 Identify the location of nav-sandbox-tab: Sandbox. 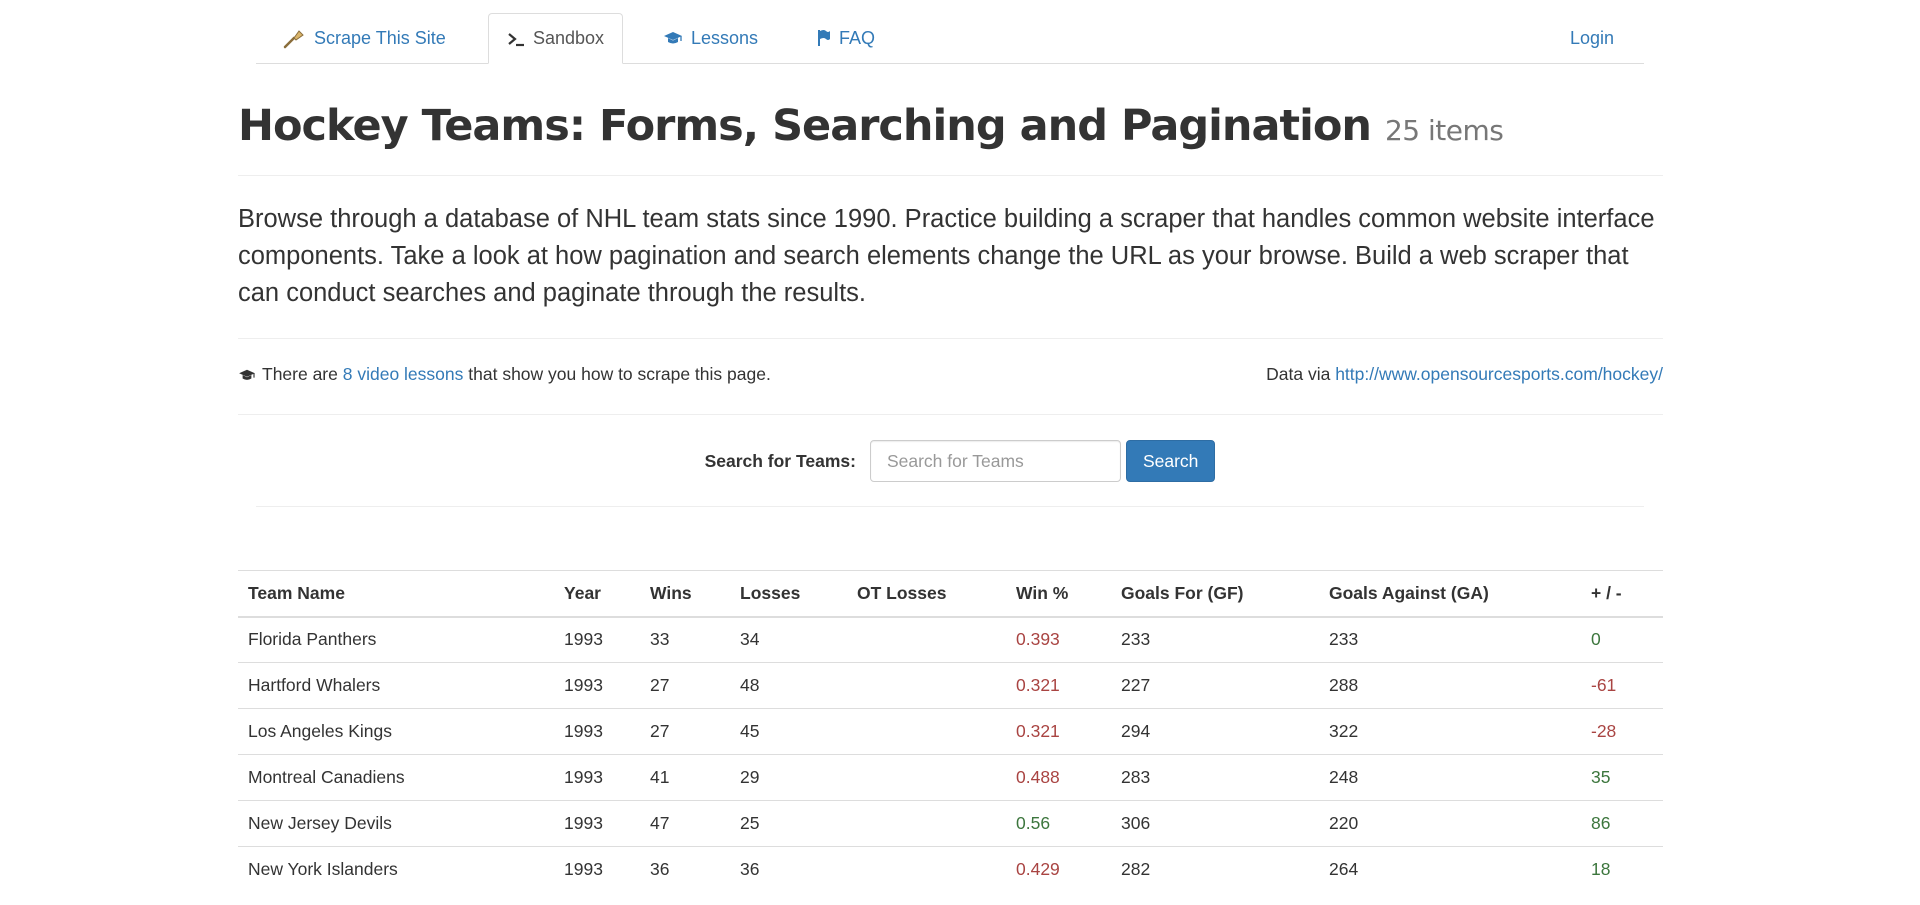
(556, 38).